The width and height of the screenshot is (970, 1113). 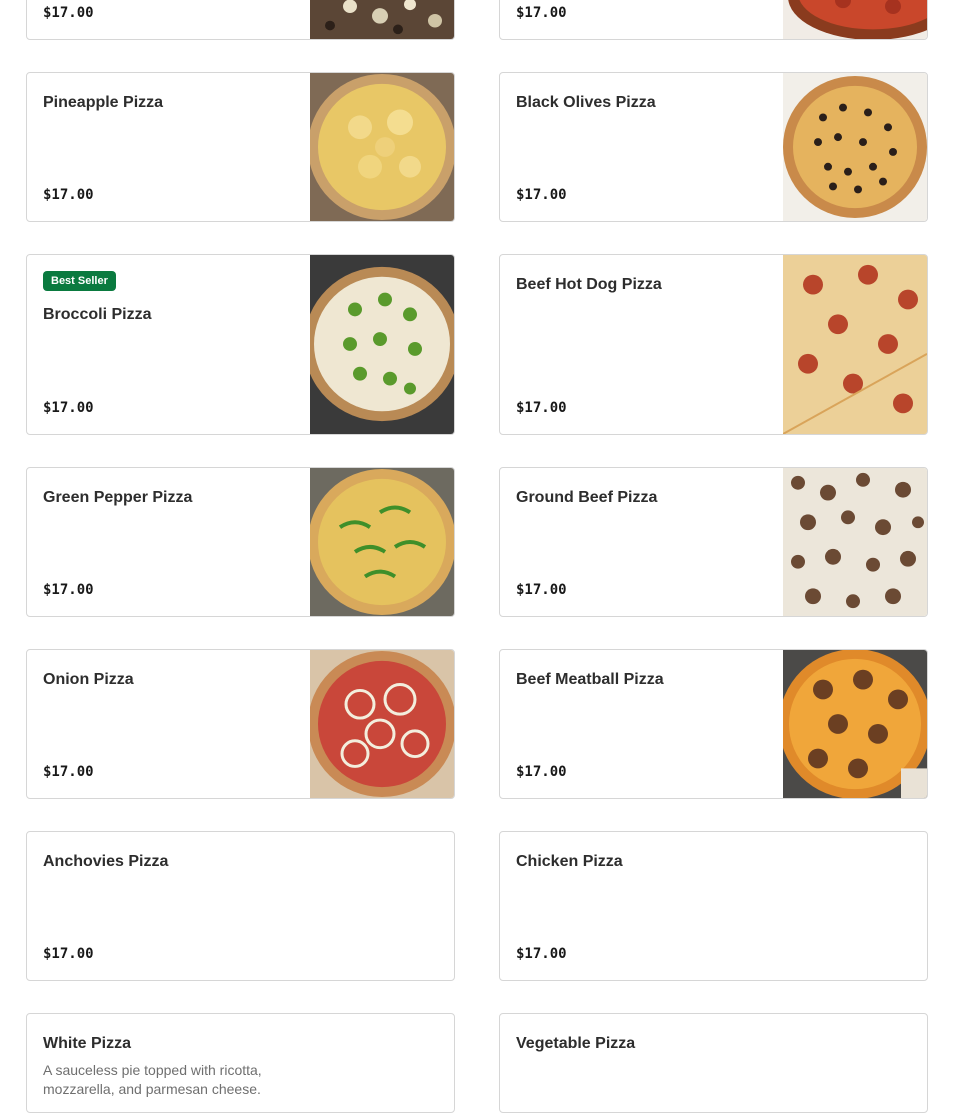 What do you see at coordinates (106, 861) in the screenshot?
I see `menu-item-name: Anchovies Pizza` at bounding box center [106, 861].